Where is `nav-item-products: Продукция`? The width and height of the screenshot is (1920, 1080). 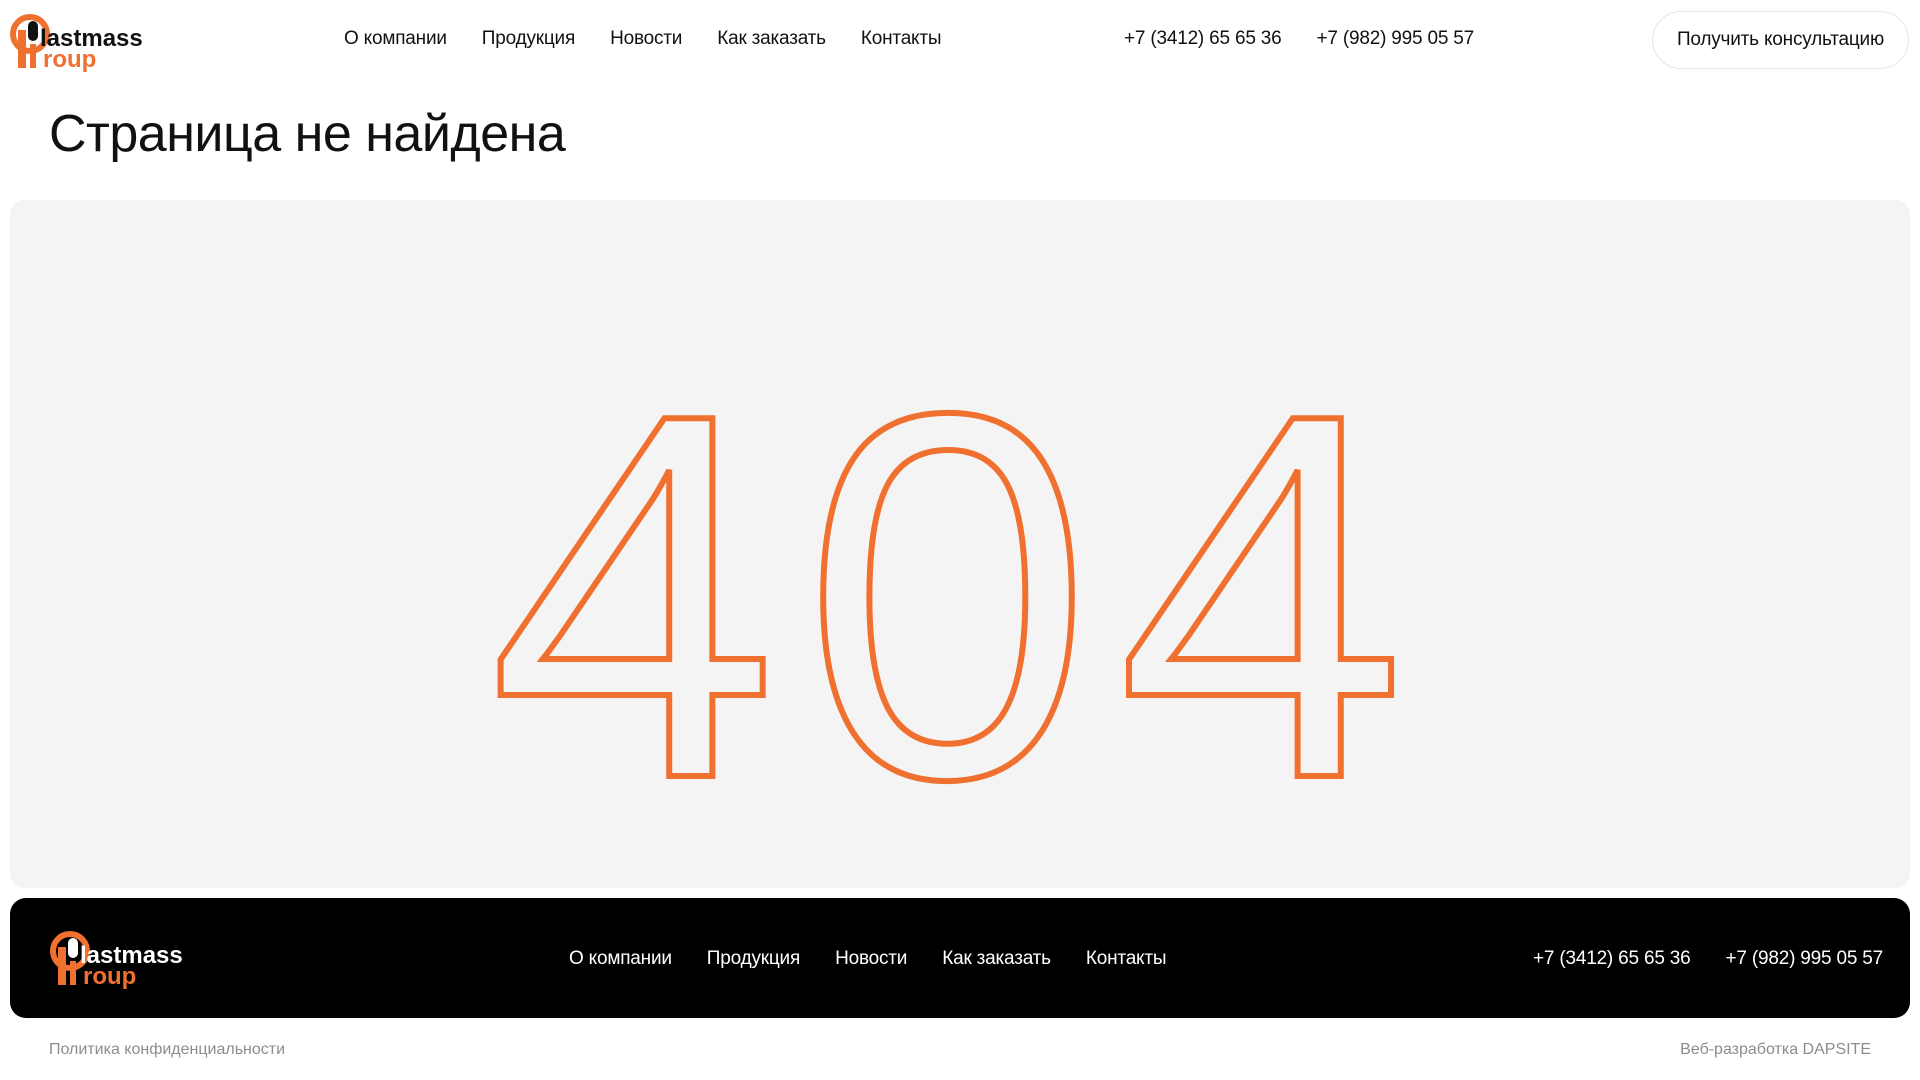
nav-item-products: Продукция is located at coordinates (528, 39).